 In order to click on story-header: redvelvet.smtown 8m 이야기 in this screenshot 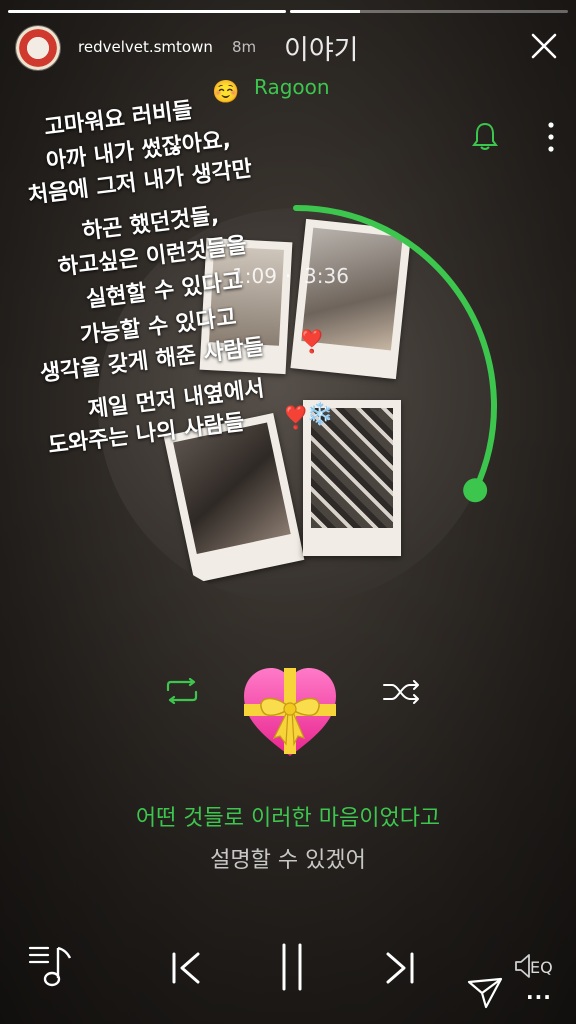, I will do `click(288, 48)`.